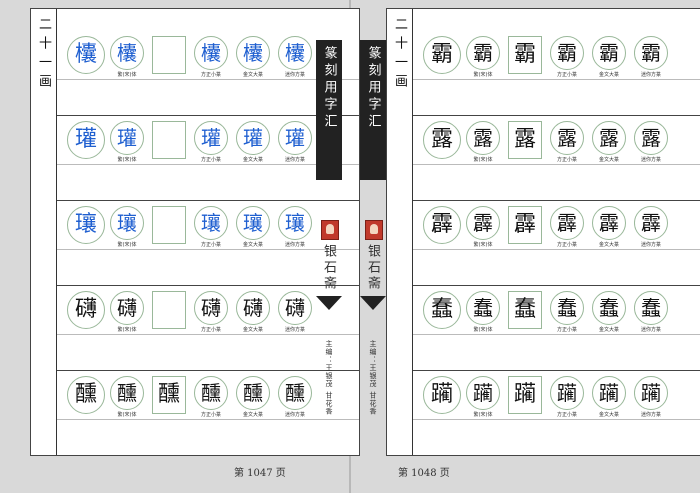 The width and height of the screenshot is (700, 493). What do you see at coordinates (651, 142) in the screenshot?
I see `style-cell: 露迷你方篆` at bounding box center [651, 142].